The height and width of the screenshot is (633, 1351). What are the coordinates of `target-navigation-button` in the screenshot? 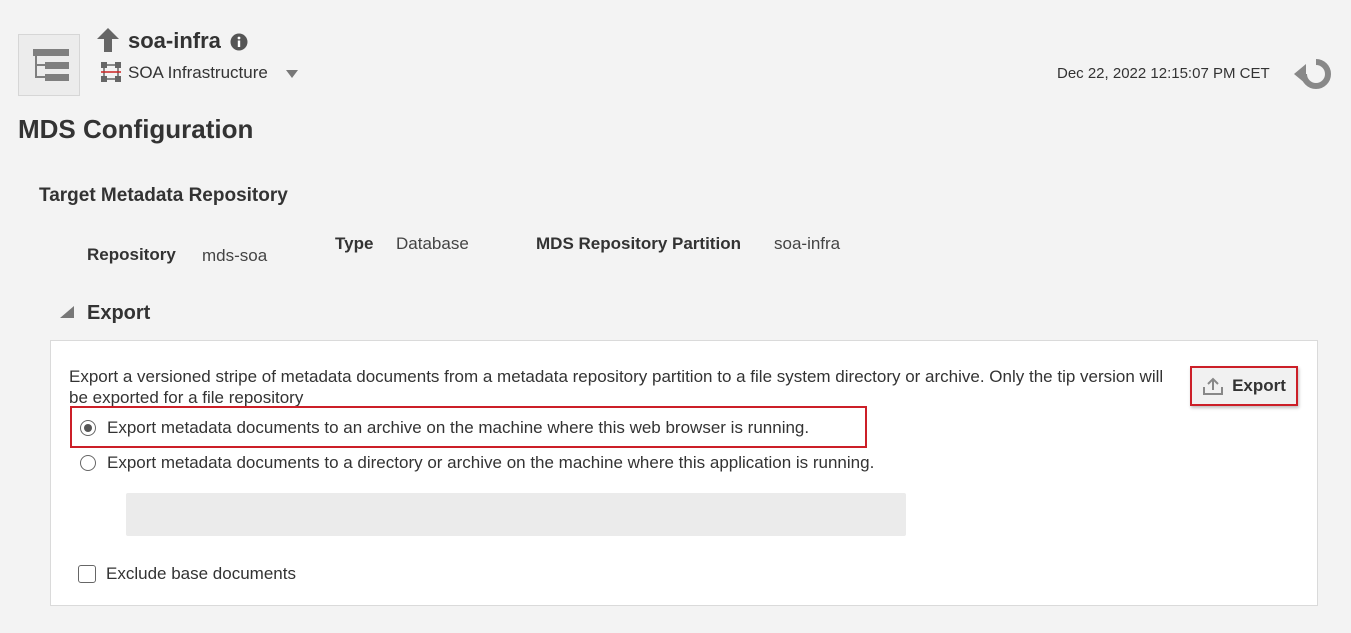 It's located at (49, 65).